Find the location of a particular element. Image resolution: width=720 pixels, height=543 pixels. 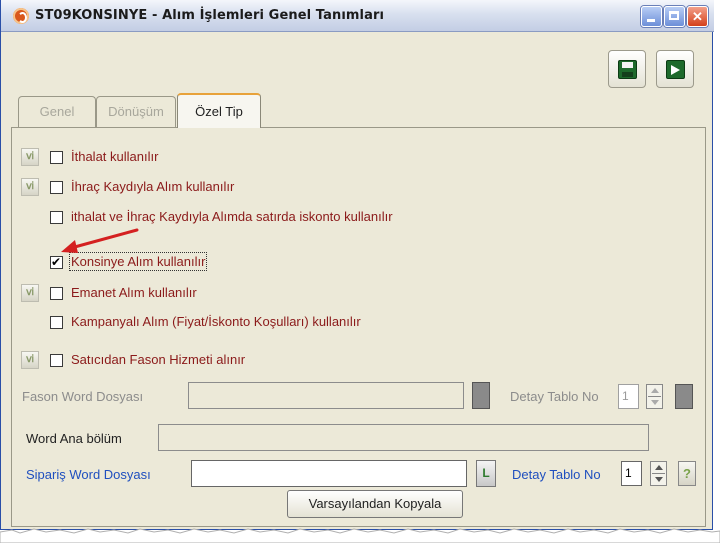

maximize-button is located at coordinates (674, 16).